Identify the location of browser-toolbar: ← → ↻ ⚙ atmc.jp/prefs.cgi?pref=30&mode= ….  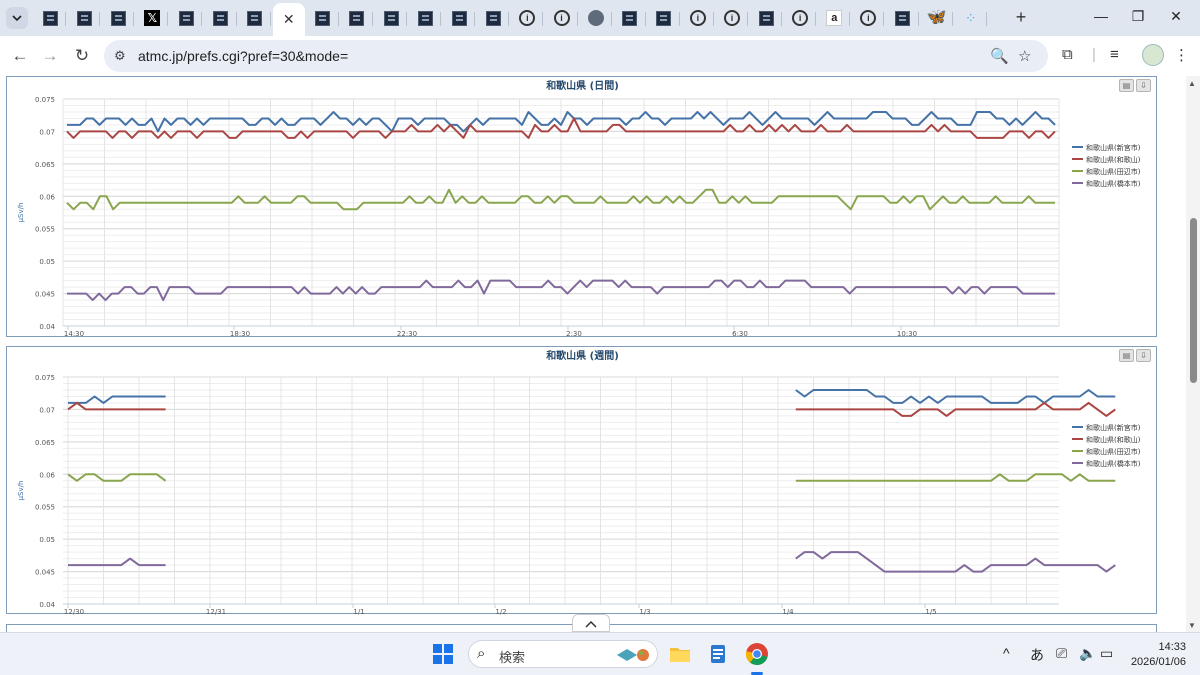
(600, 56).